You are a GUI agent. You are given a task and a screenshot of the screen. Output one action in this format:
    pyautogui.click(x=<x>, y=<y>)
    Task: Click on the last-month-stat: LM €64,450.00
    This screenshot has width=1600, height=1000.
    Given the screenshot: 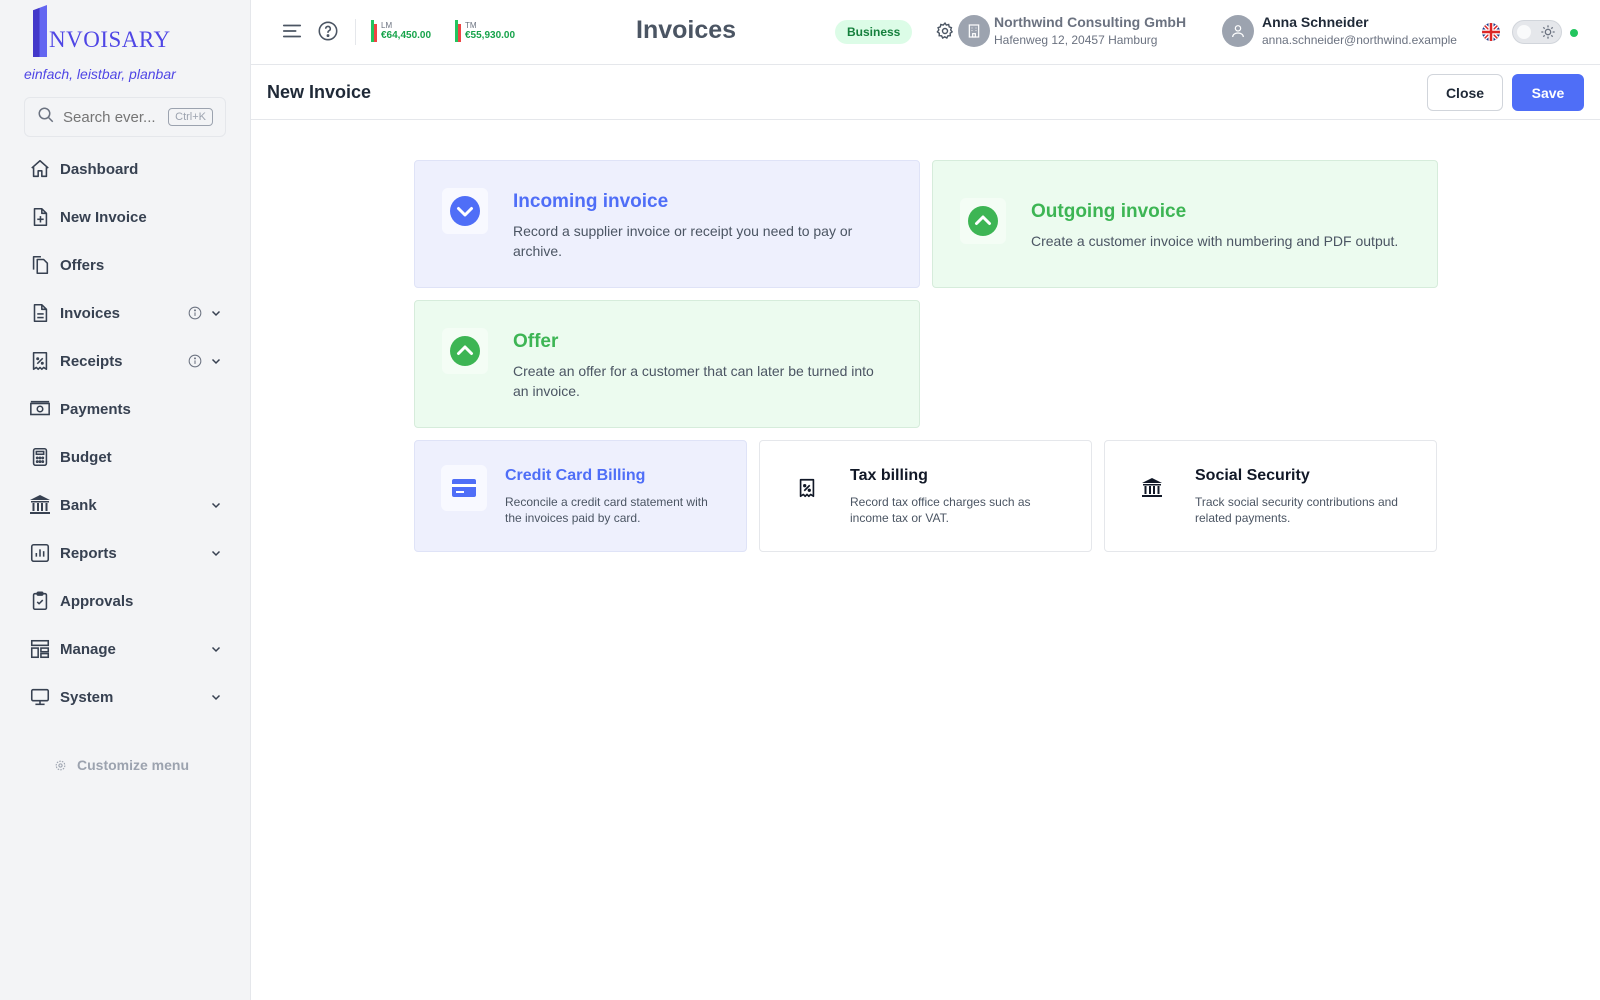 What is the action you would take?
    pyautogui.click(x=401, y=31)
    